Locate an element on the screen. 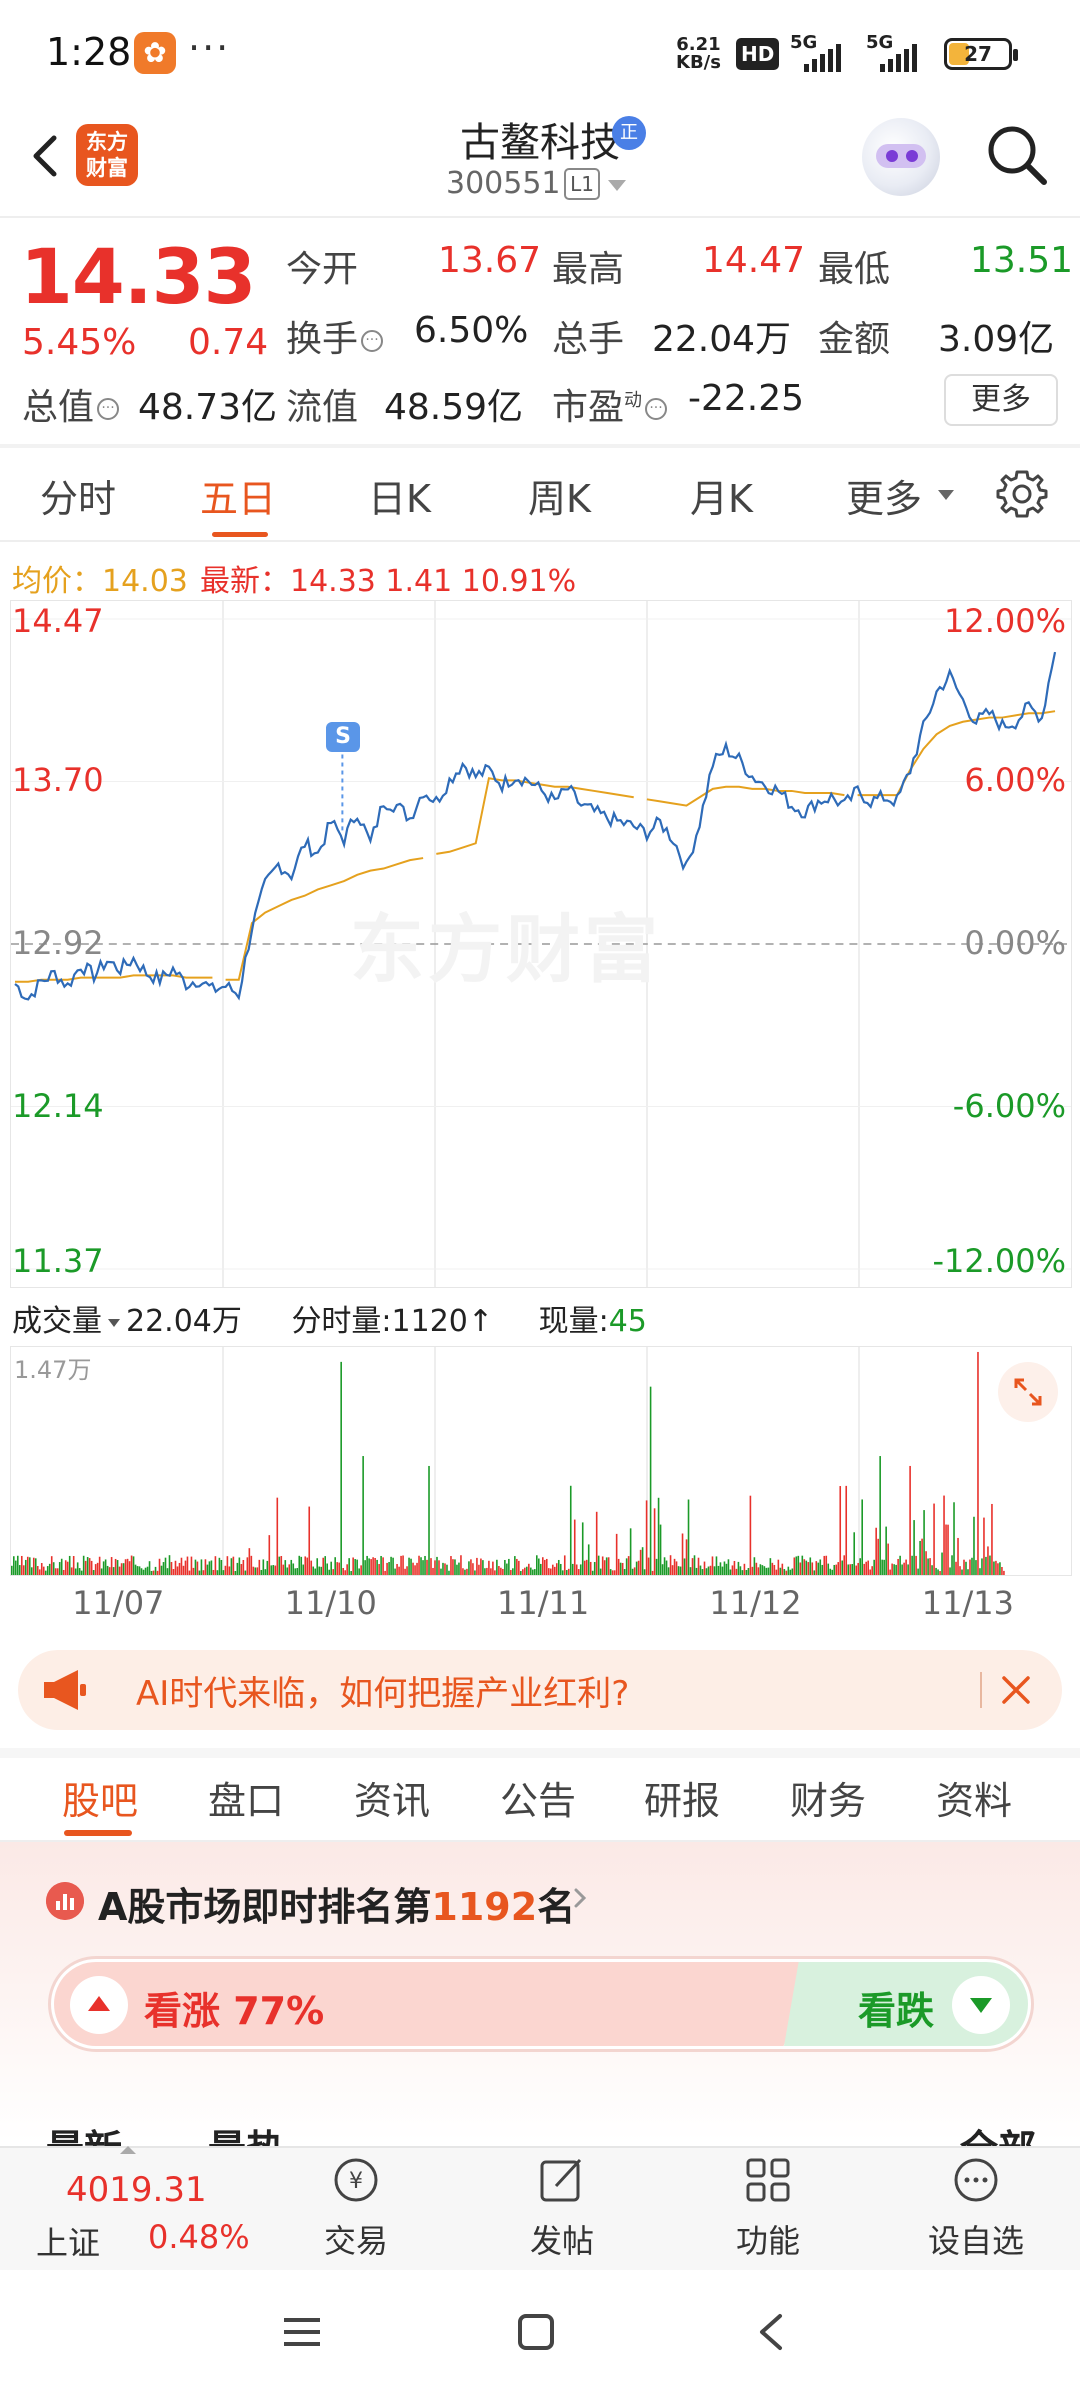  chevron-up-icon is located at coordinates (128, 2150).